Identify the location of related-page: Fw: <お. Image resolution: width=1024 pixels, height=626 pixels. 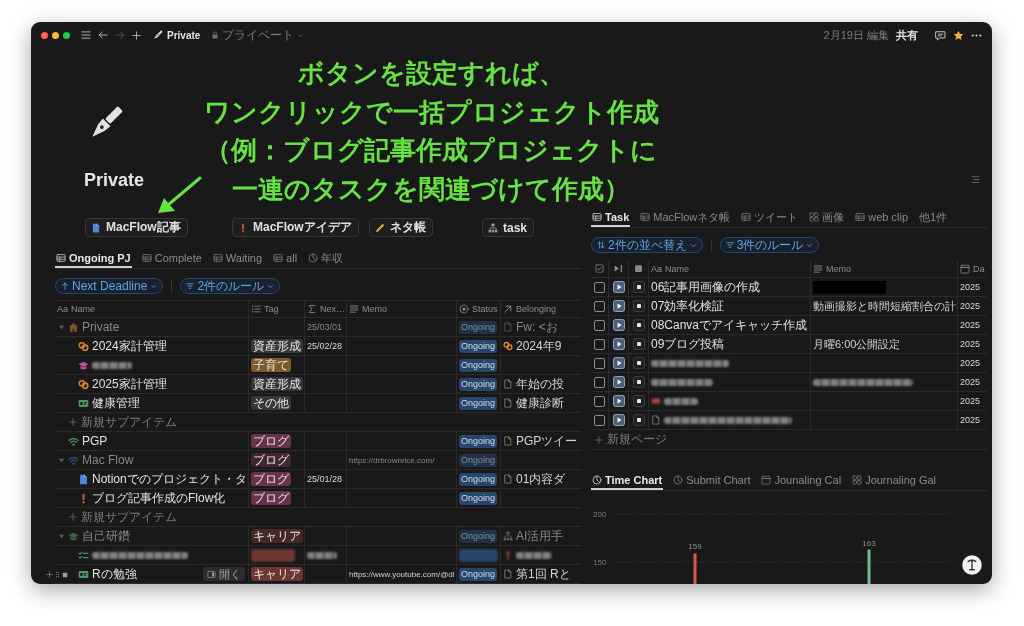
(537, 327).